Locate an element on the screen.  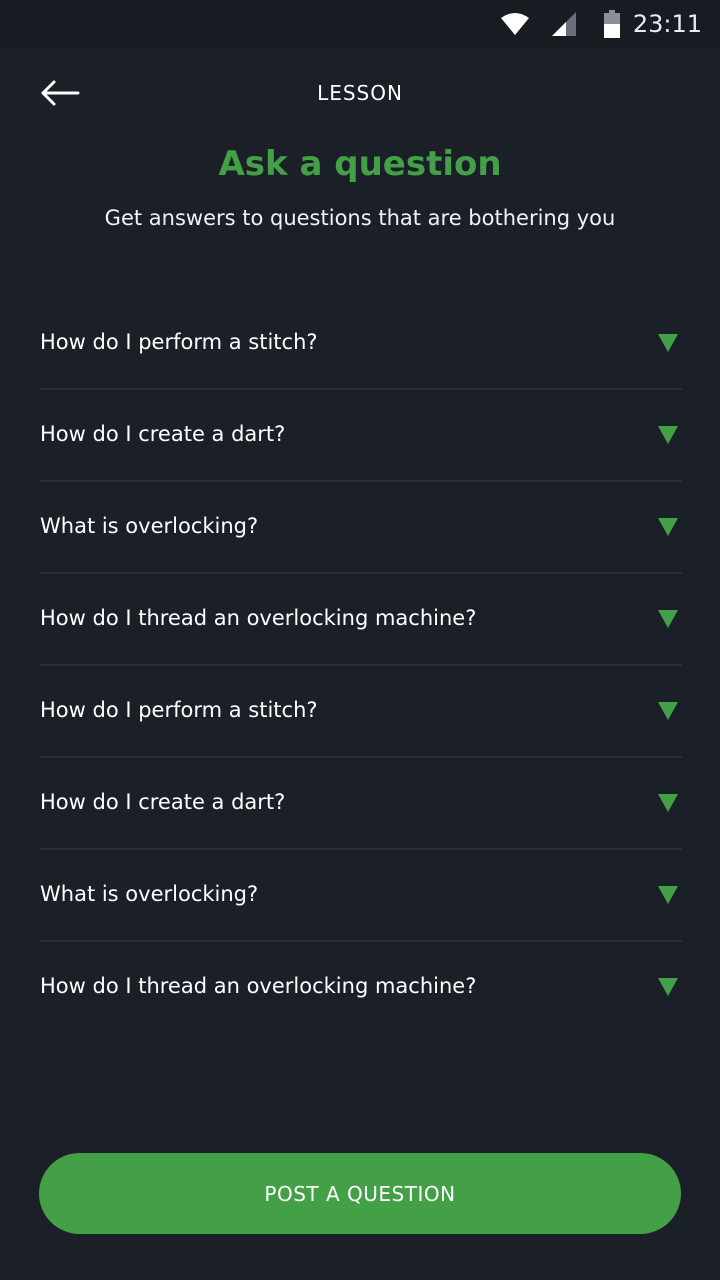
page-title: Ask a question is located at coordinates (360, 164).